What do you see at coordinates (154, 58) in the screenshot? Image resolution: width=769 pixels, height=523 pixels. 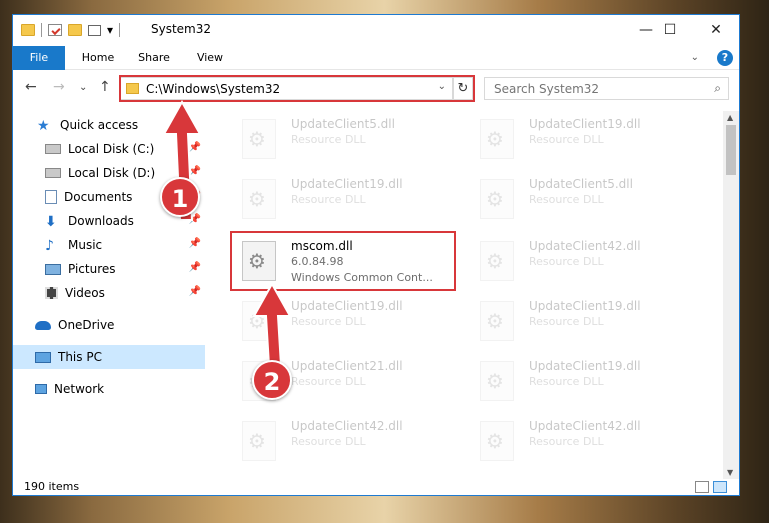 I see `tab-share: Share` at bounding box center [154, 58].